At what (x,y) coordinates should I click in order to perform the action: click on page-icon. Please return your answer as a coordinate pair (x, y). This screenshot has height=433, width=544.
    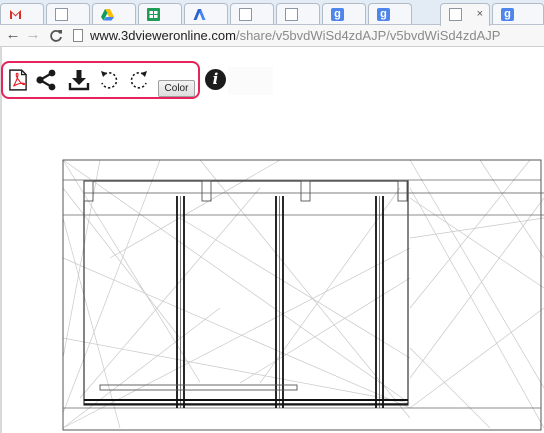
    Looking at the image, I should click on (78, 35).